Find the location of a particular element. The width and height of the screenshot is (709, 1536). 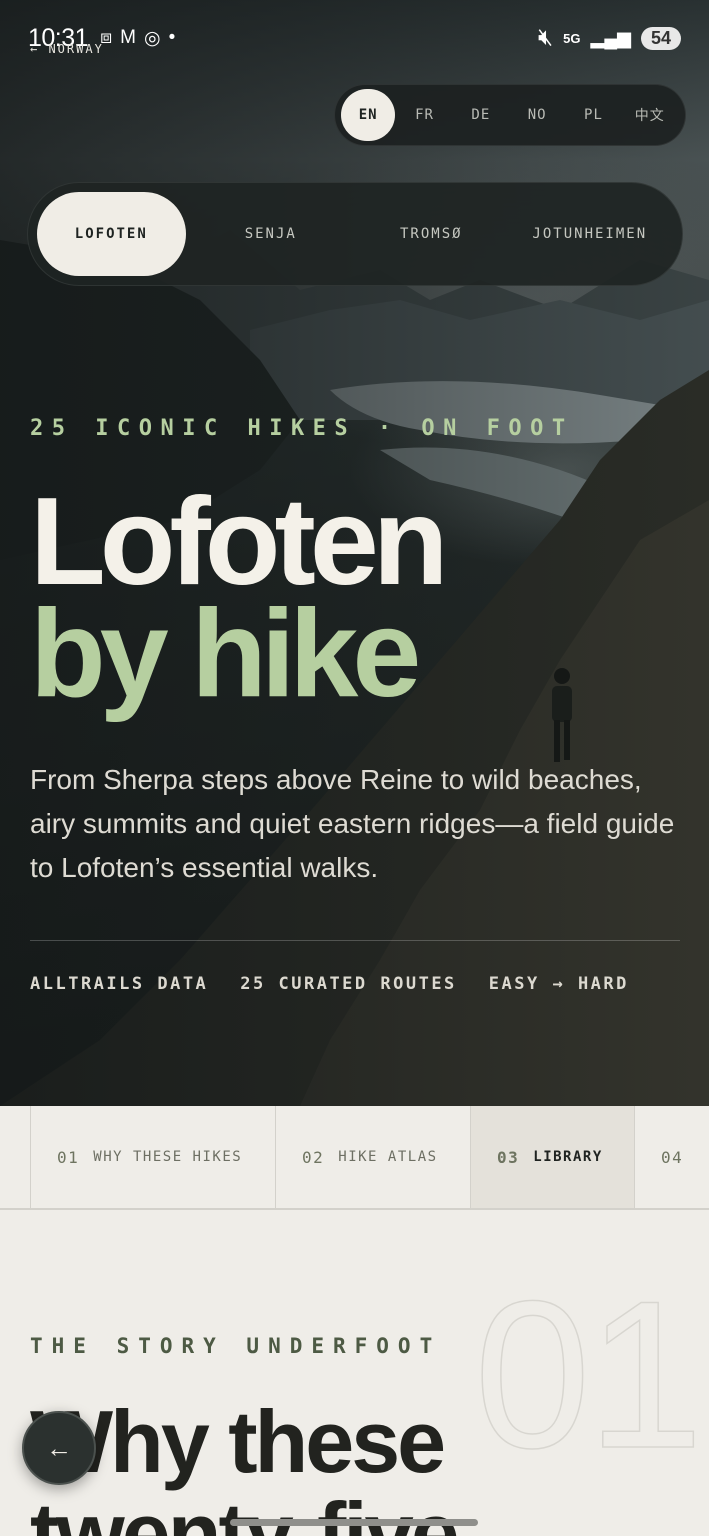

story-eyebrow: THE STORY UNDERFOOT is located at coordinates (236, 1346).